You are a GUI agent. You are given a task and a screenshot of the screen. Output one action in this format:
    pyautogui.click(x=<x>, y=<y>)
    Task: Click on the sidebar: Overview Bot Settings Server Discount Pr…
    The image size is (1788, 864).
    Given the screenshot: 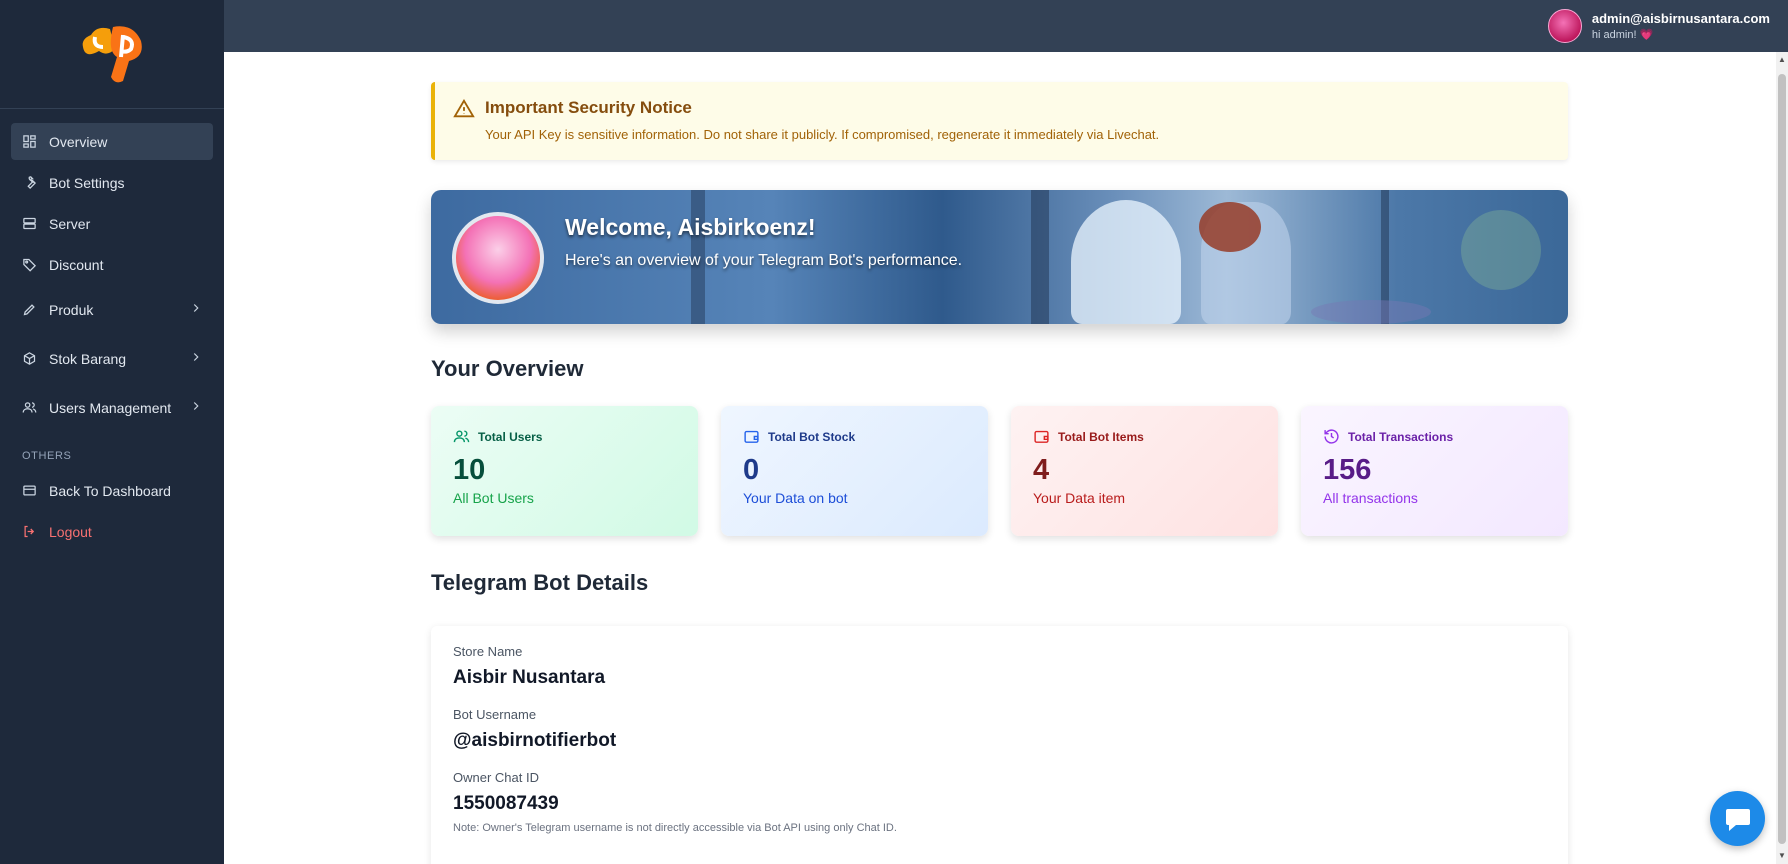 What is the action you would take?
    pyautogui.click(x=112, y=432)
    